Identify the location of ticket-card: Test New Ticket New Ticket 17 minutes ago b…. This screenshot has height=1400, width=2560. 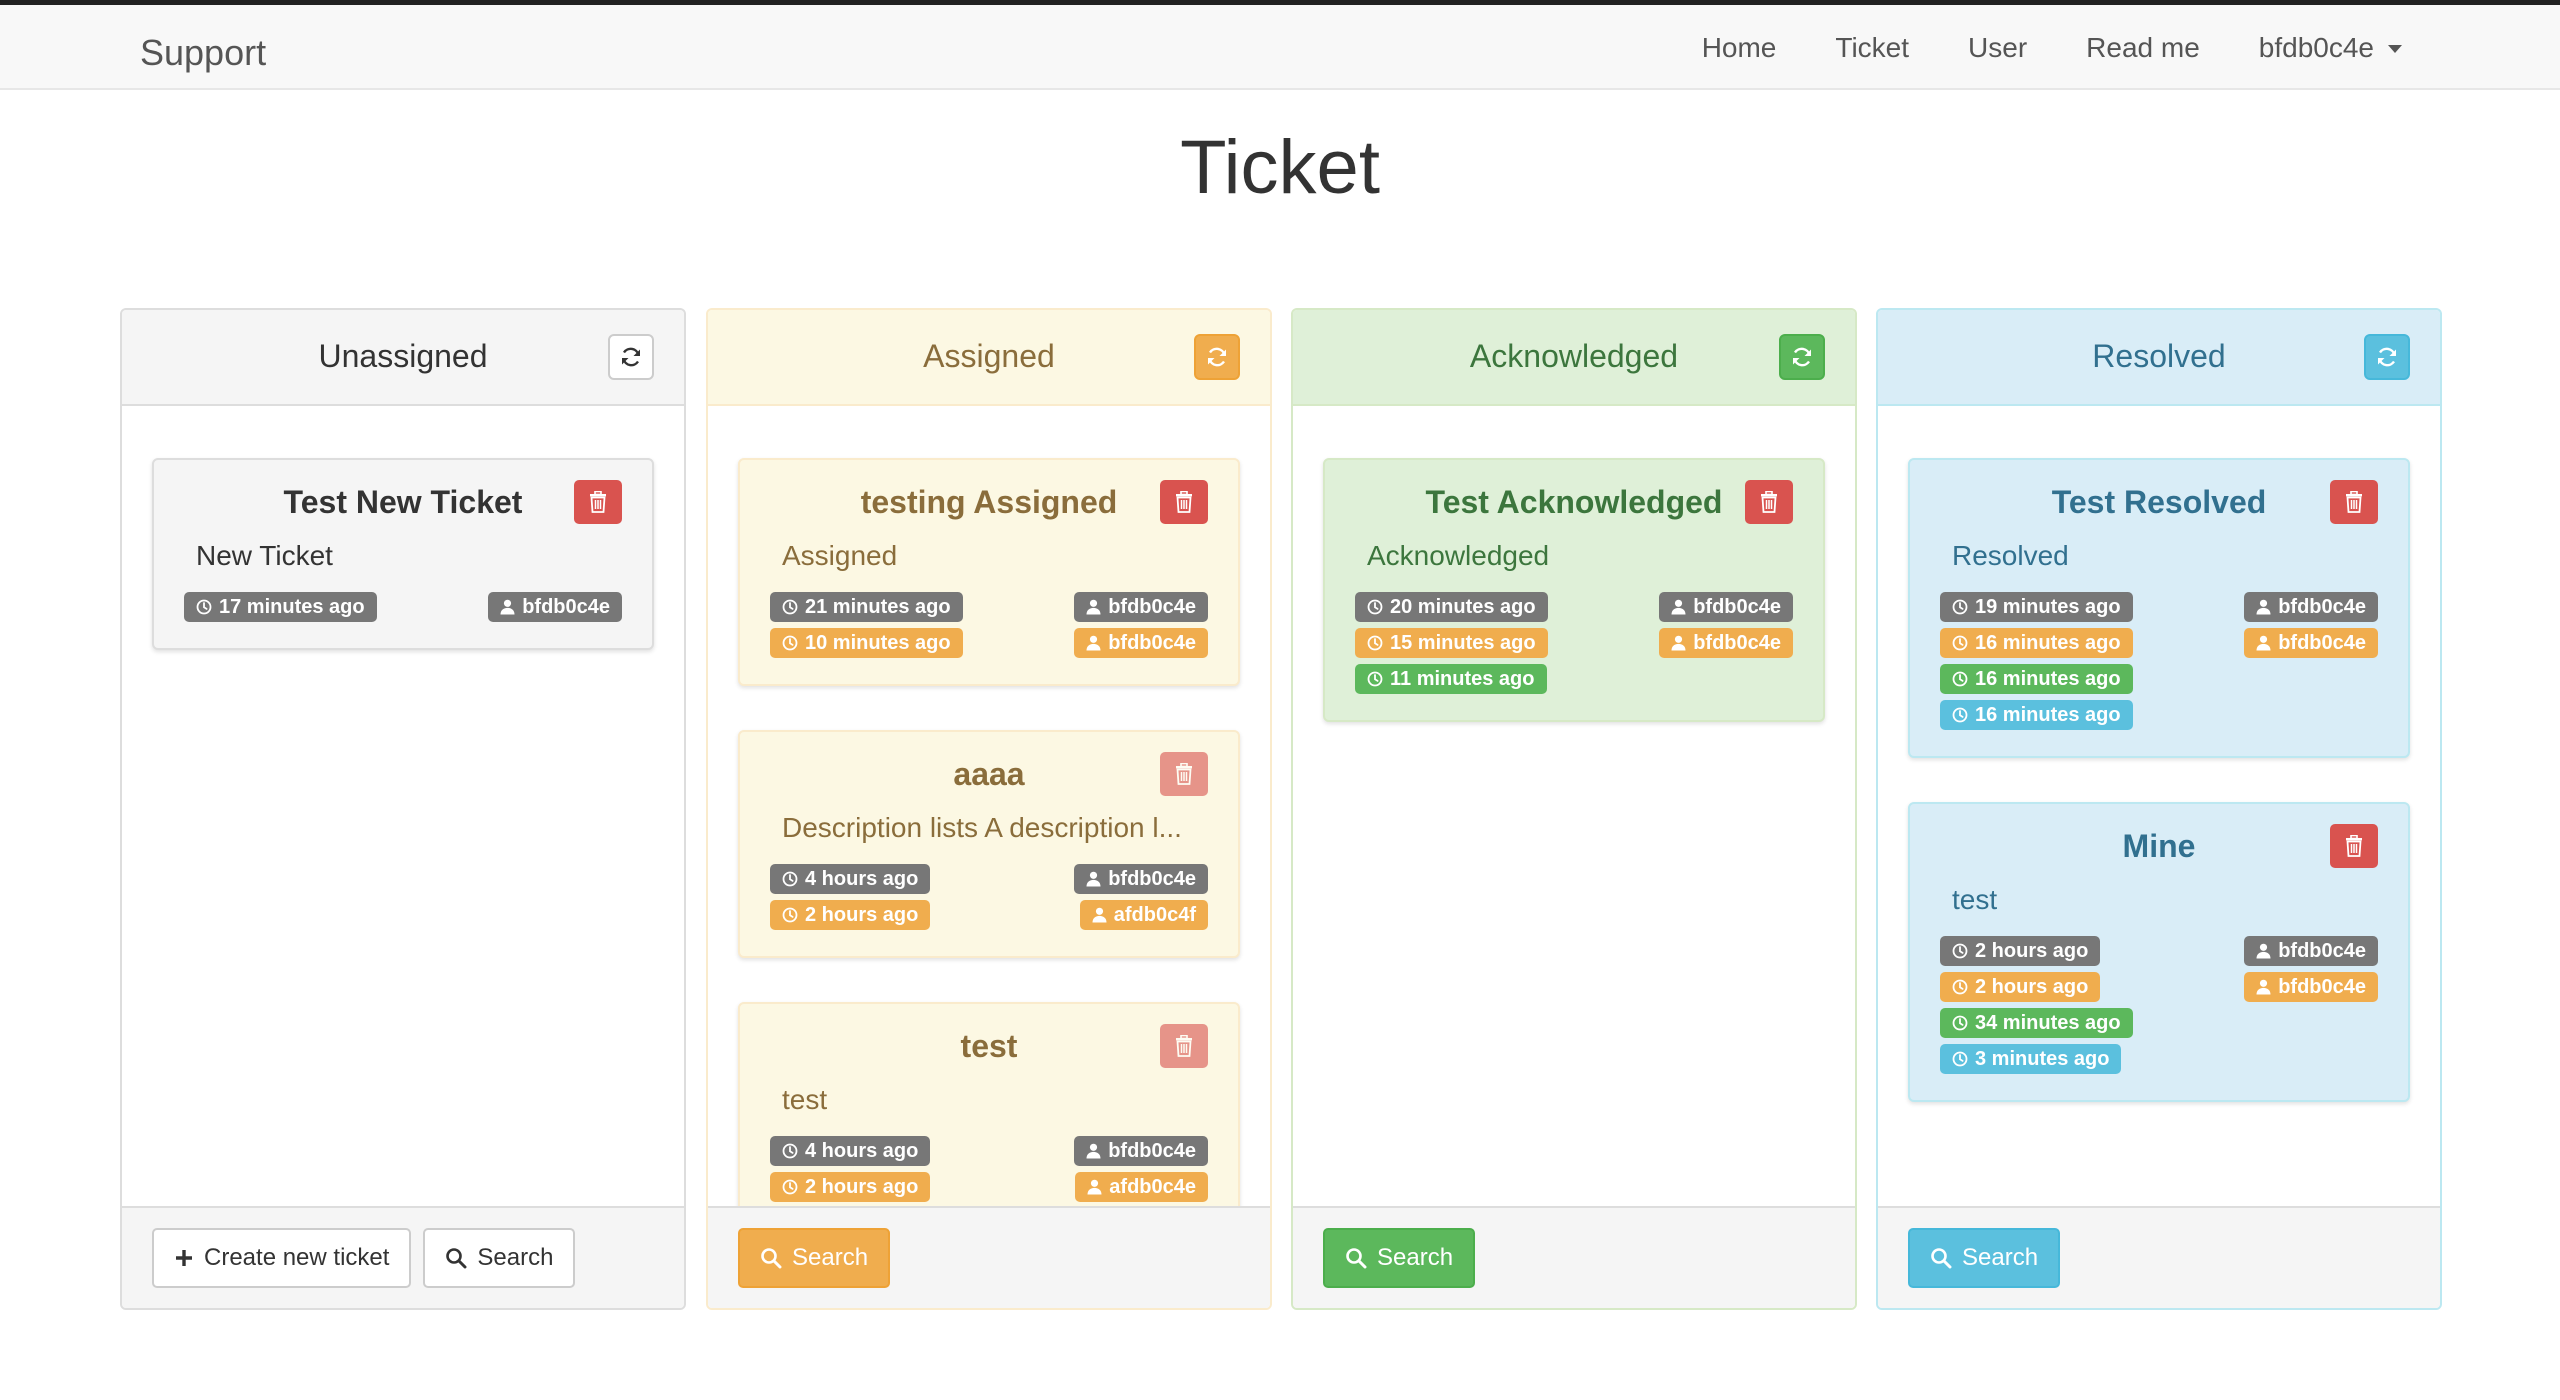
(403, 554).